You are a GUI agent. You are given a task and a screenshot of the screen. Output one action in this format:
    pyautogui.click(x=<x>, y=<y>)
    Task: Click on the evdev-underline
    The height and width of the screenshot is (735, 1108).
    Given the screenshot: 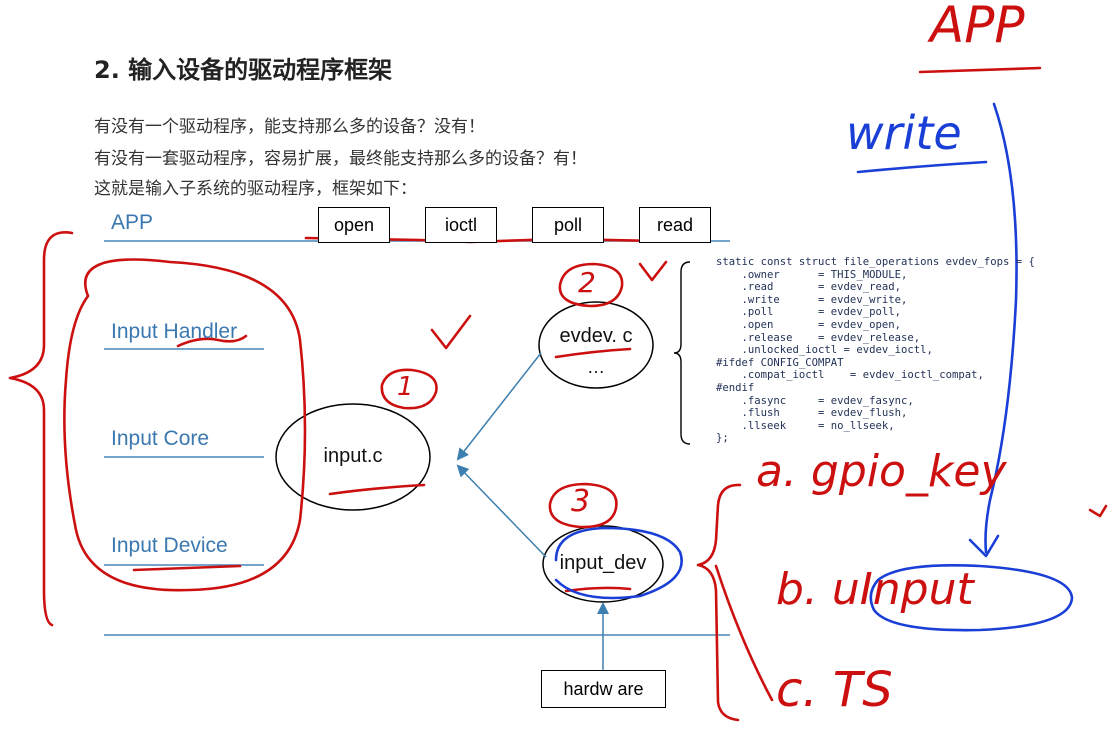 What is the action you would take?
    pyautogui.click(x=593, y=353)
    